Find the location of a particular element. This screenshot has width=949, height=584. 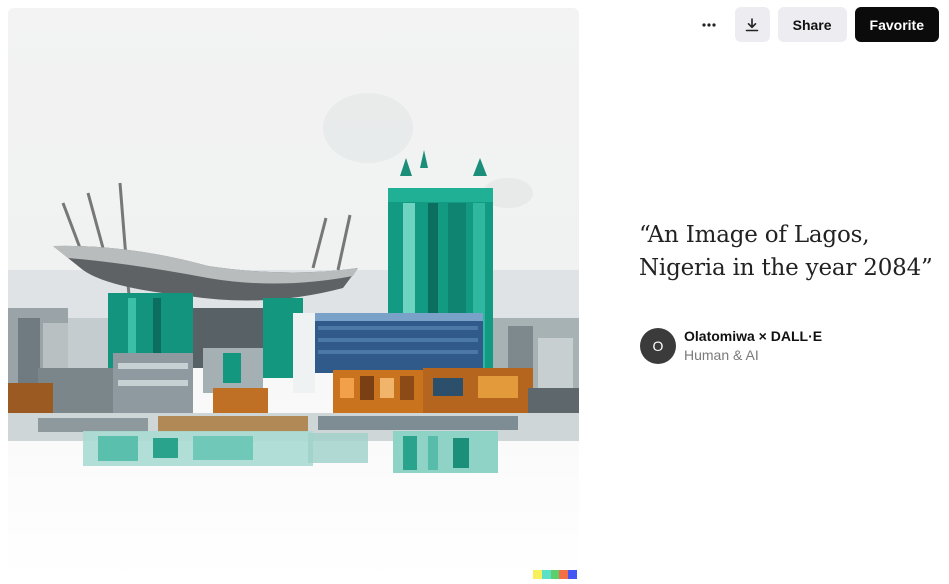

watermark-swatch-blue is located at coordinates (572, 574).